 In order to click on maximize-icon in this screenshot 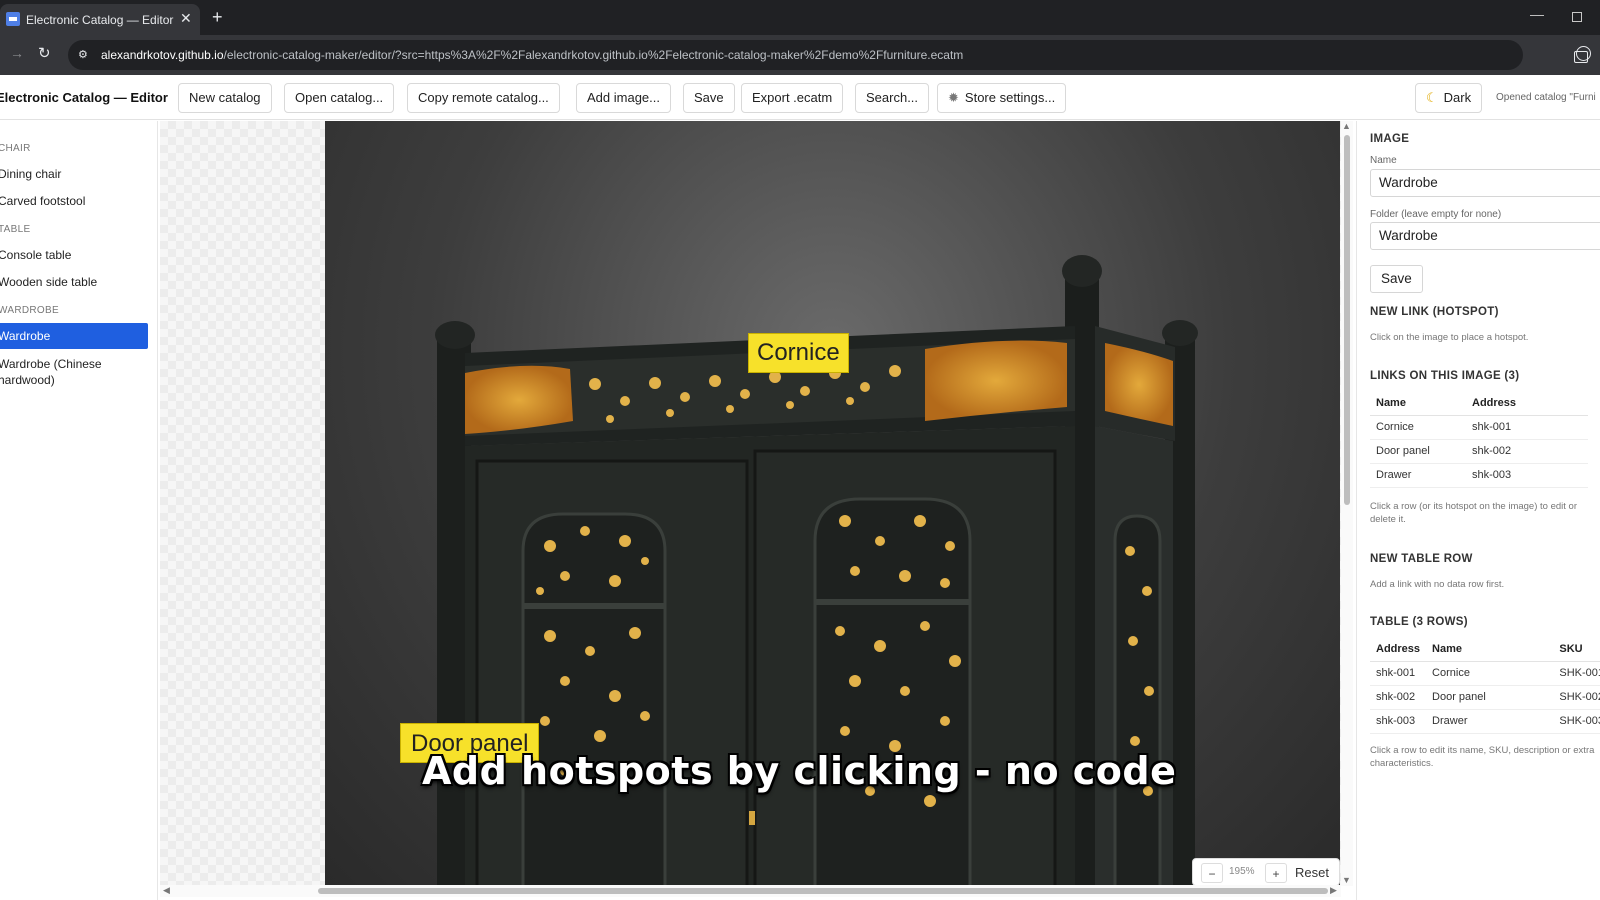, I will do `click(1577, 17)`.